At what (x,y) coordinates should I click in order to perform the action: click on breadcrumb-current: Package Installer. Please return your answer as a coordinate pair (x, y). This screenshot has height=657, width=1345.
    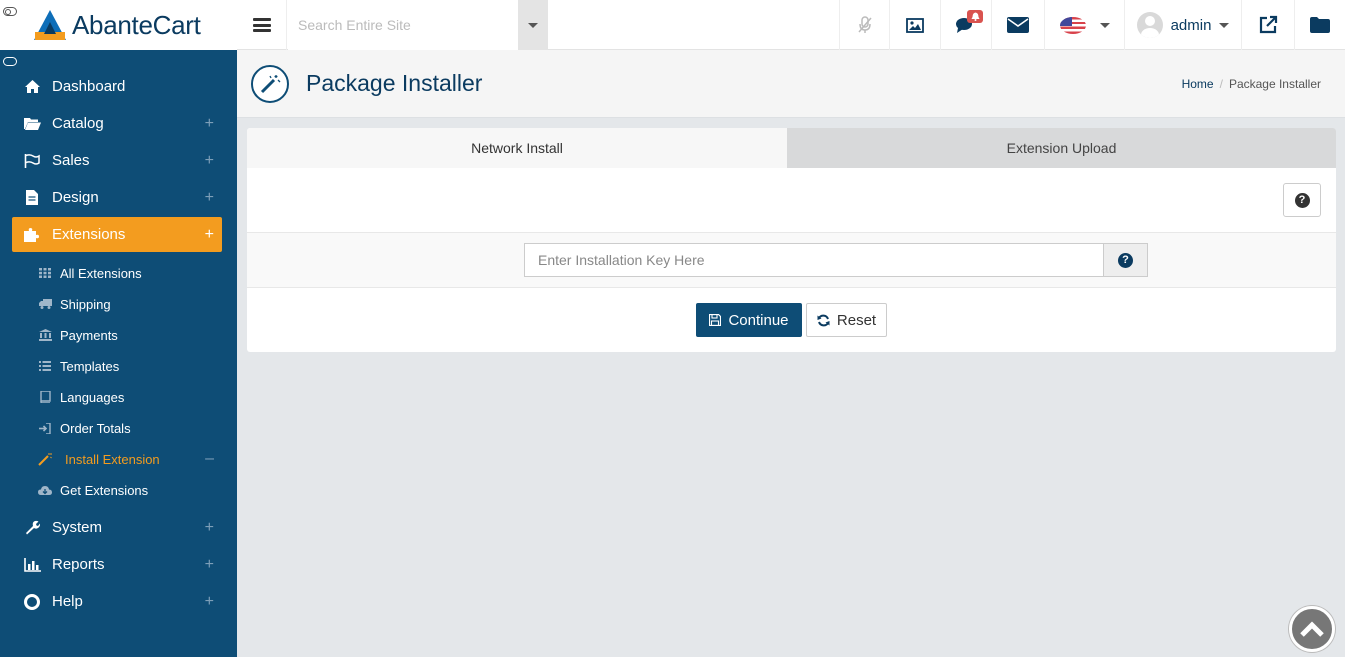
    Looking at the image, I should click on (1274, 84).